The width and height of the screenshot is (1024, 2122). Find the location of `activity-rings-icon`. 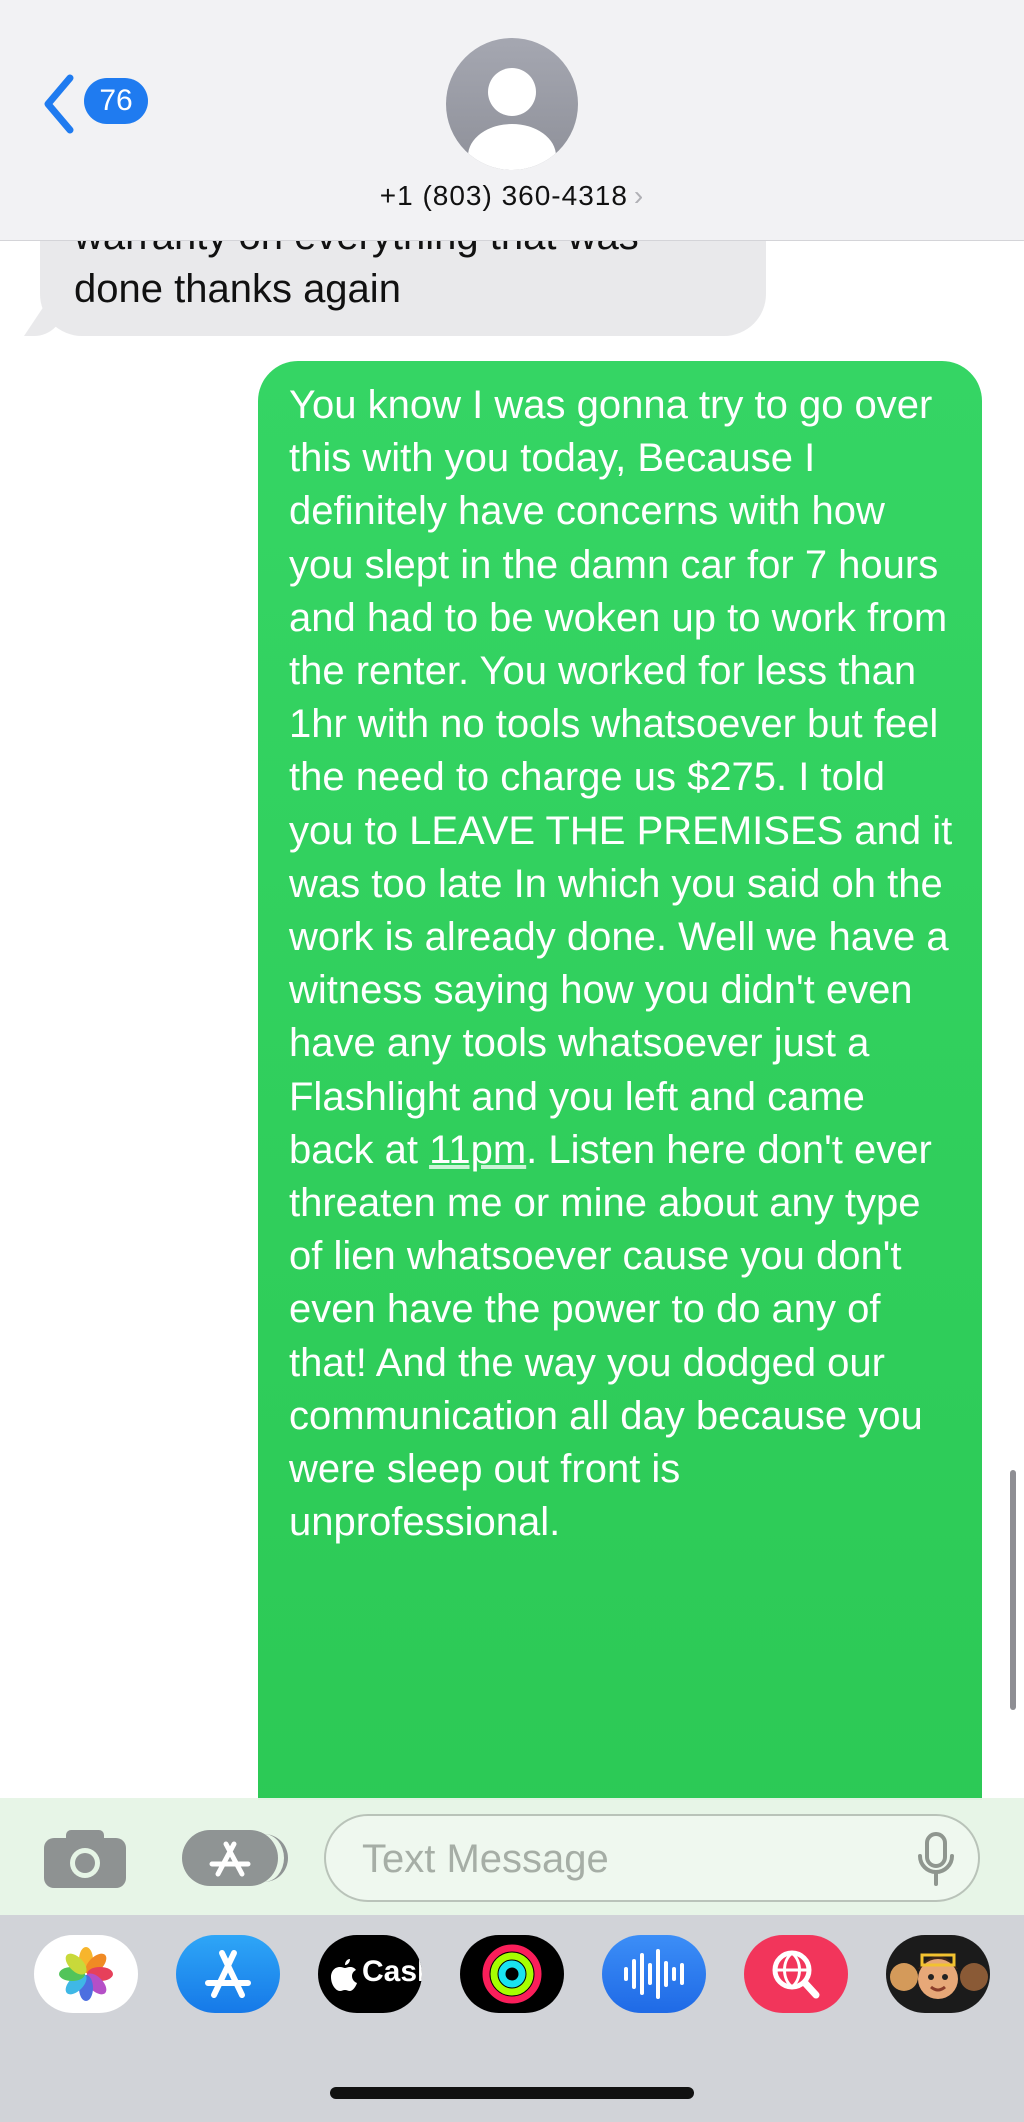

activity-rings-icon is located at coordinates (512, 1974).